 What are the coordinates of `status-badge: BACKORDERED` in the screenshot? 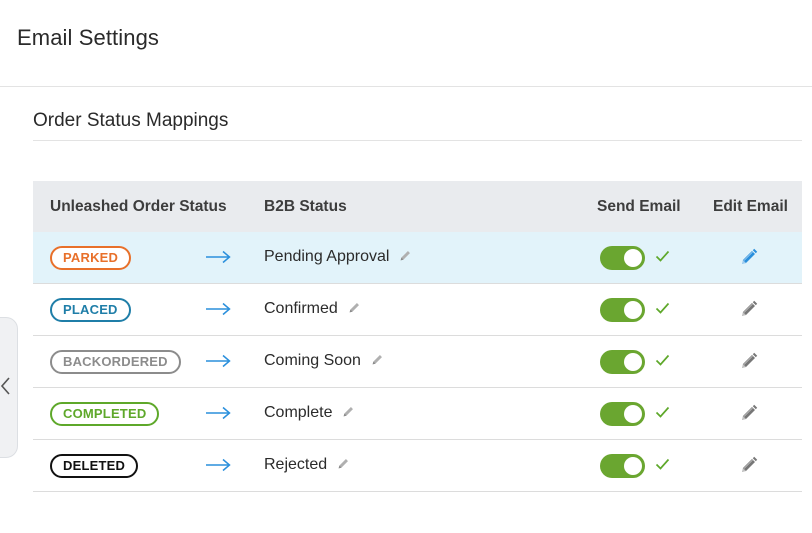 It's located at (115, 362).